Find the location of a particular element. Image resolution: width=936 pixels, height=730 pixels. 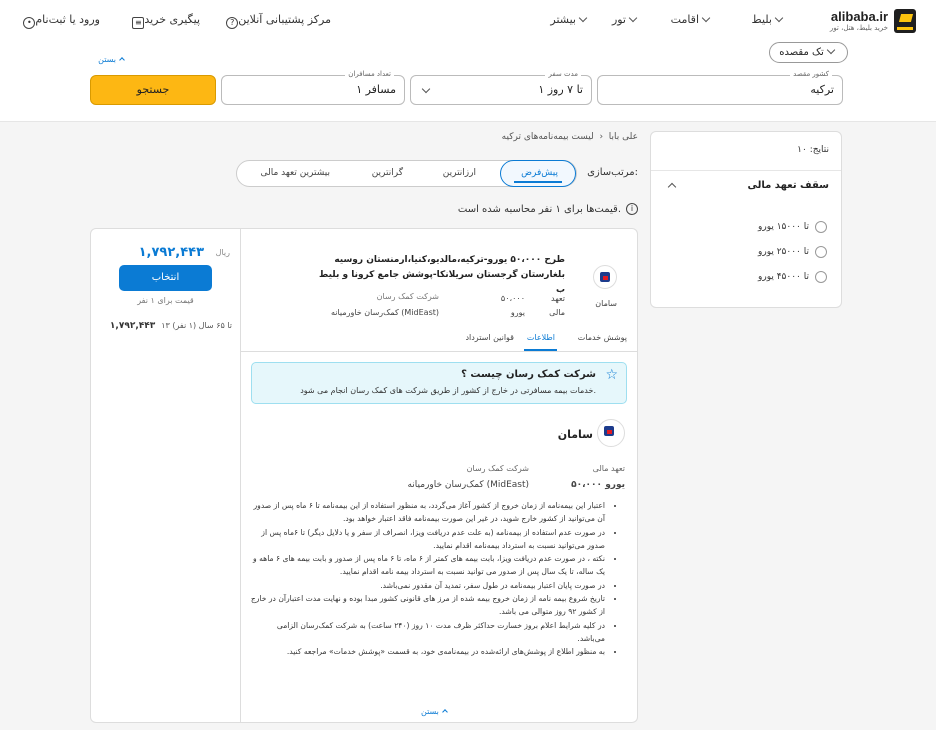

sort-most-expensive: گرانترین is located at coordinates (387, 173).